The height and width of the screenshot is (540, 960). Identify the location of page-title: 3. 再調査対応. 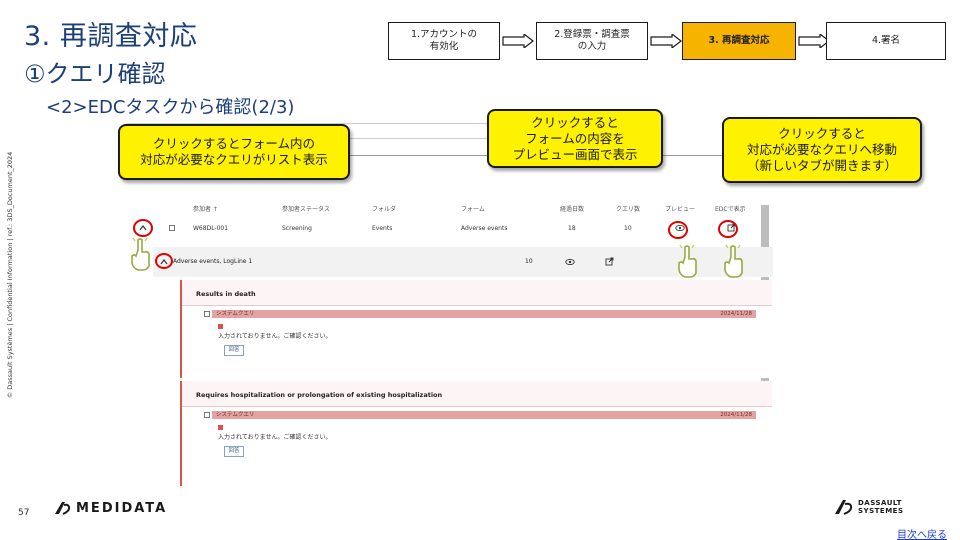
(111, 36).